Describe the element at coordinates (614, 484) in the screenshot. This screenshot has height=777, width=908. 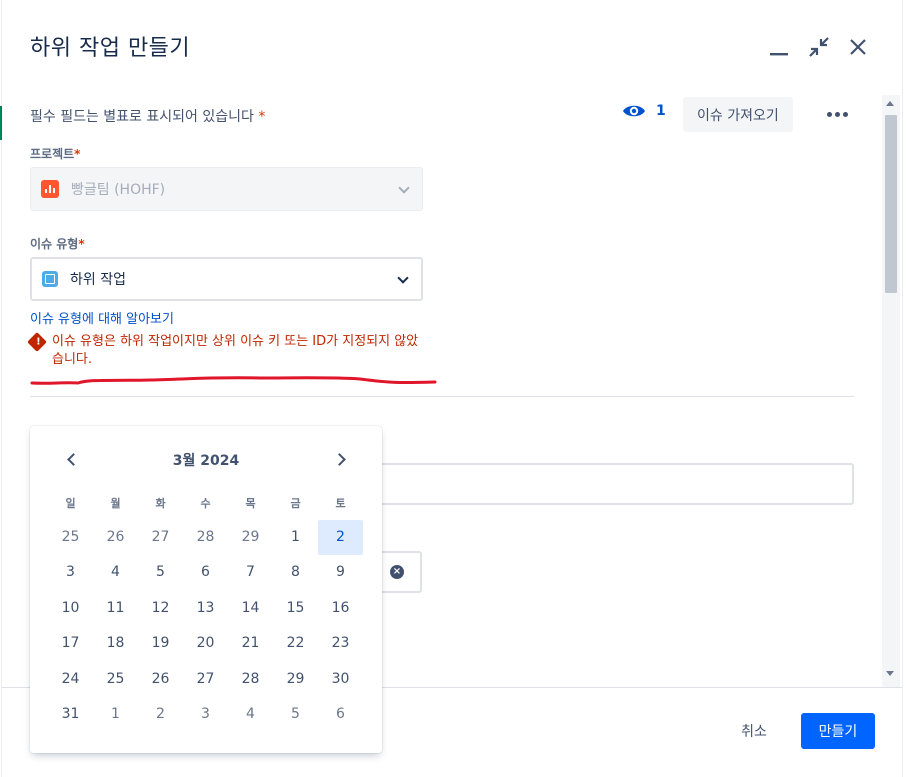
I see `text-input-field` at that location.